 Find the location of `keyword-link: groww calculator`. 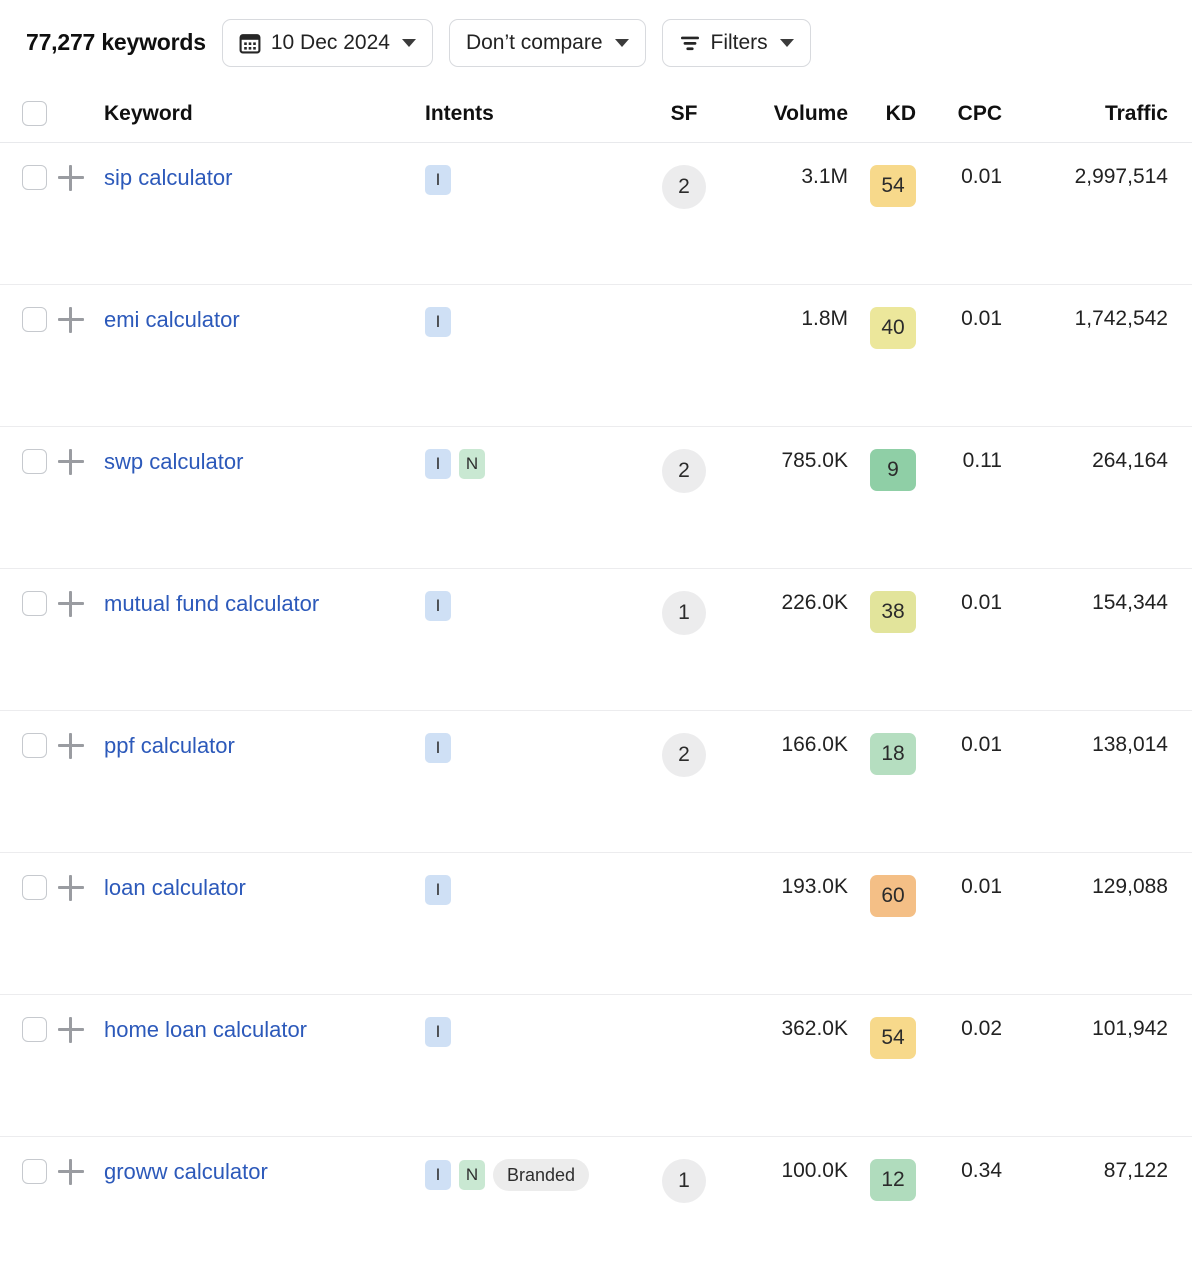

keyword-link: groww calculator is located at coordinates (186, 1171).